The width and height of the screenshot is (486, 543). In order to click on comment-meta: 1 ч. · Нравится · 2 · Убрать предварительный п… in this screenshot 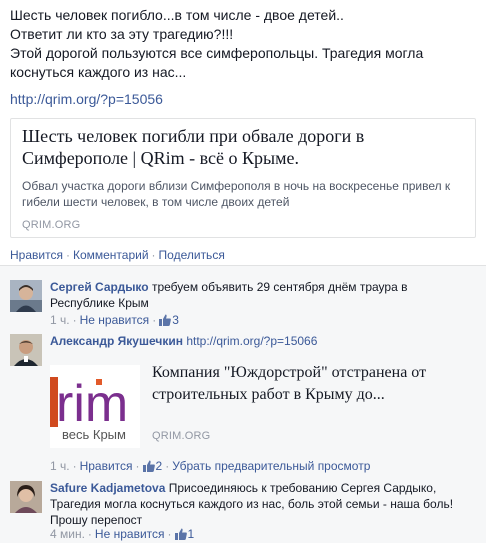, I will do `click(210, 466)`.